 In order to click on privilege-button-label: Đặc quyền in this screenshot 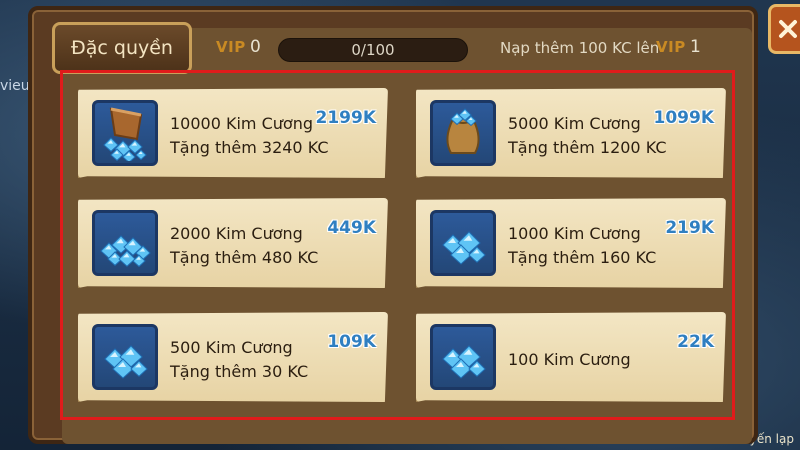, I will do `click(122, 48)`.